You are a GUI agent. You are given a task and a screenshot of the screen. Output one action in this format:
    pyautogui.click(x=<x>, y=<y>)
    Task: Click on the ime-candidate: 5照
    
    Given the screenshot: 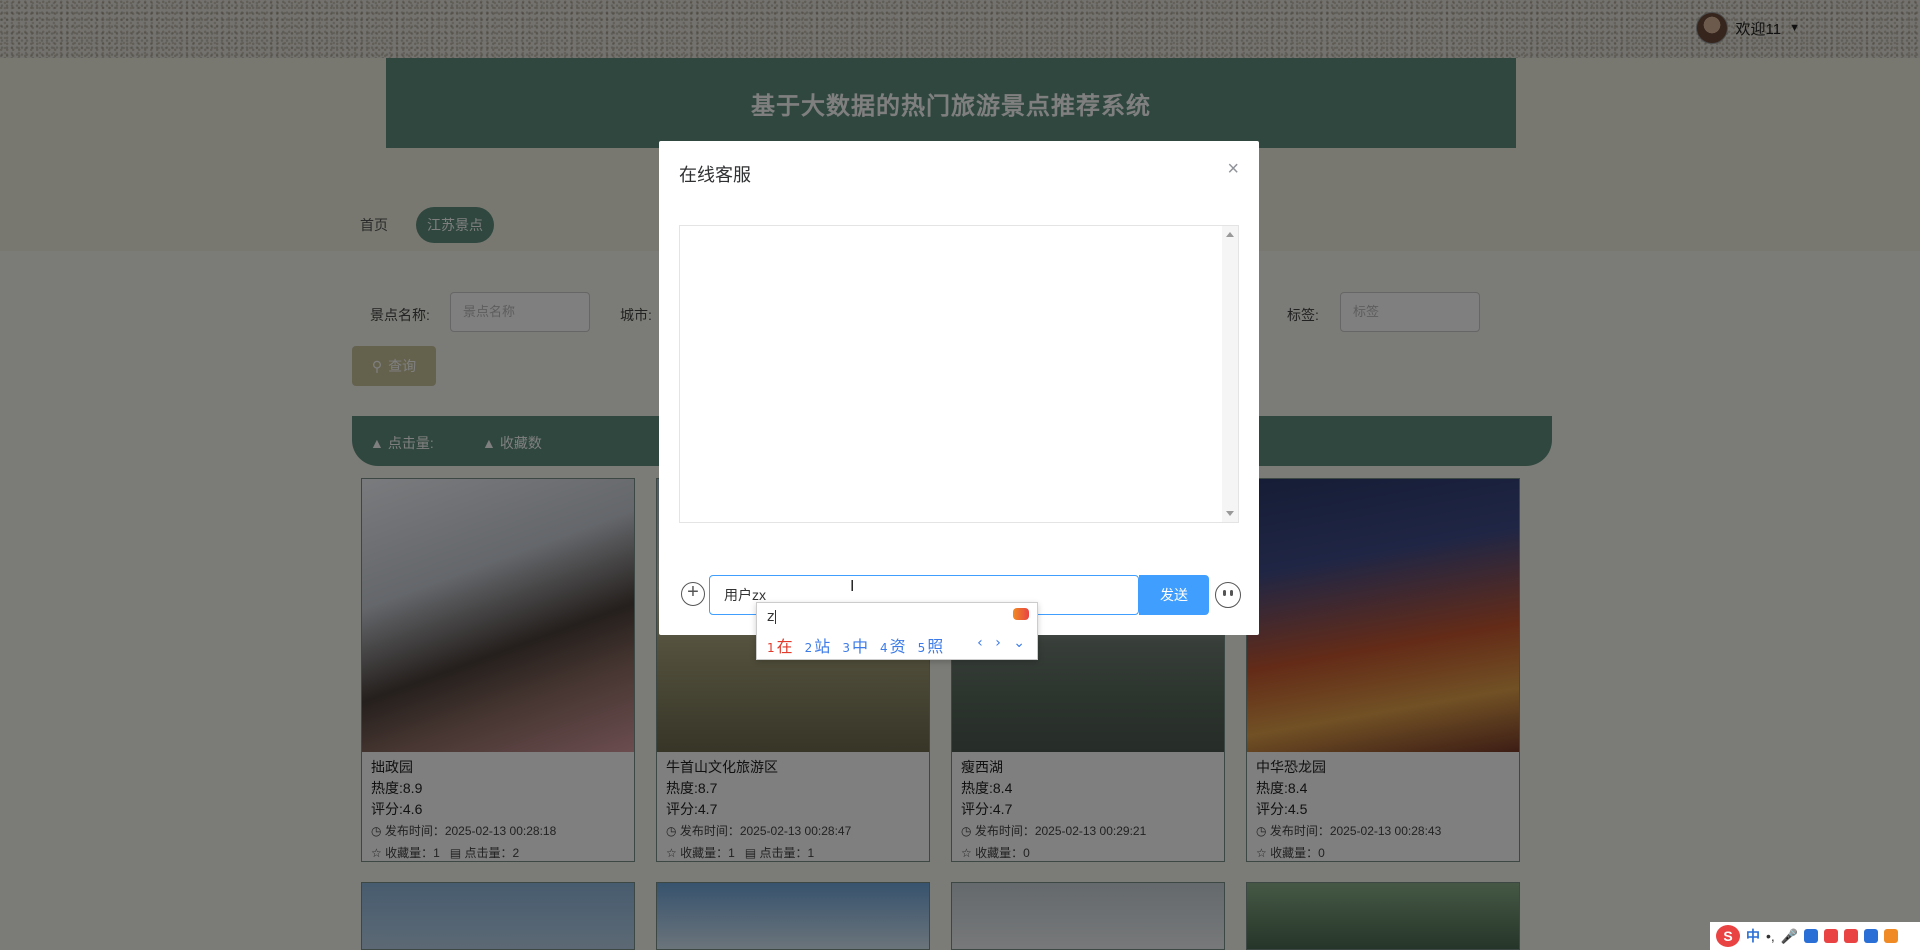 What is the action you would take?
    pyautogui.click(x=931, y=645)
    